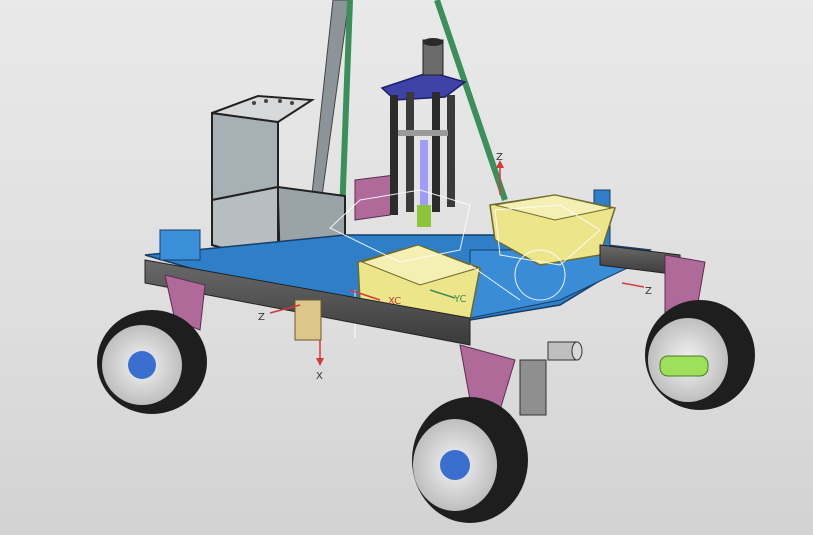 Image resolution: width=813 pixels, height=535 pixels. What do you see at coordinates (424, 216) in the screenshot?
I see `drill-head` at bounding box center [424, 216].